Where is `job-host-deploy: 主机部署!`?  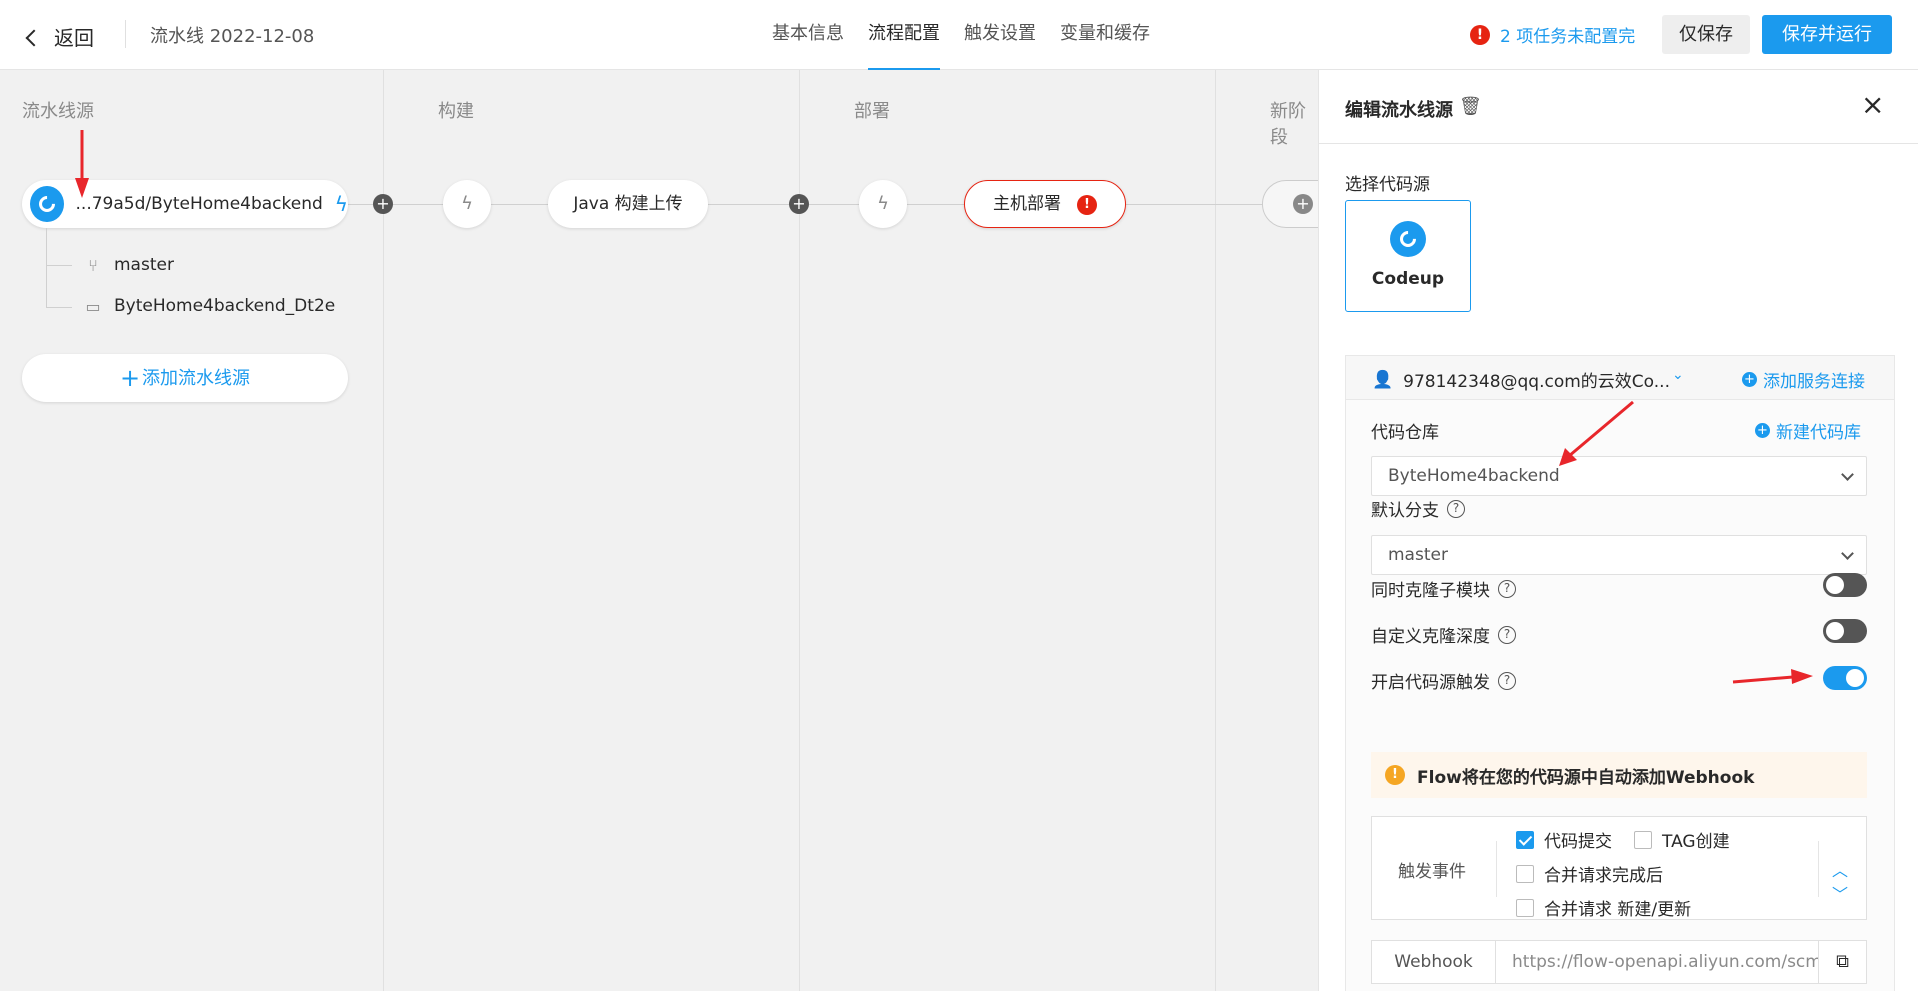
job-host-deploy: 主机部署! is located at coordinates (1045, 204).